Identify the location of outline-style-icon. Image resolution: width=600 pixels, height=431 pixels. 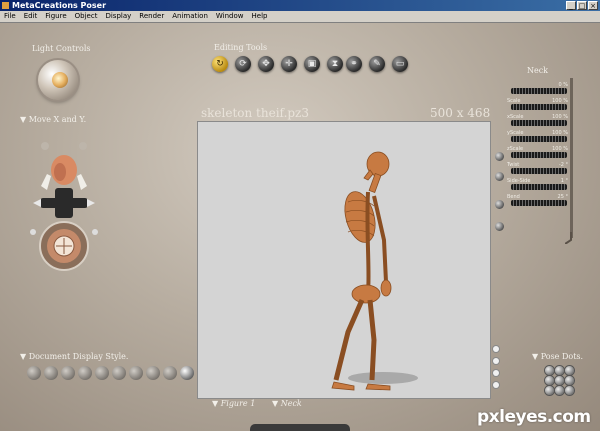
(51, 373).